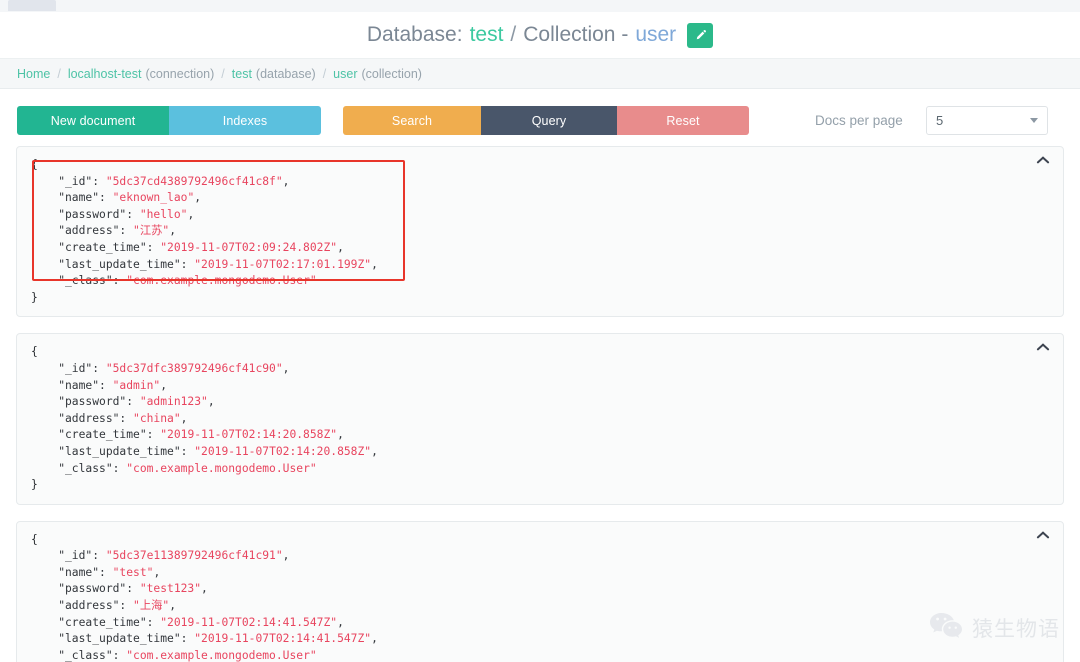 Image resolution: width=1080 pixels, height=662 pixels. What do you see at coordinates (656, 34) in the screenshot?
I see `page-title-collection-name: user` at bounding box center [656, 34].